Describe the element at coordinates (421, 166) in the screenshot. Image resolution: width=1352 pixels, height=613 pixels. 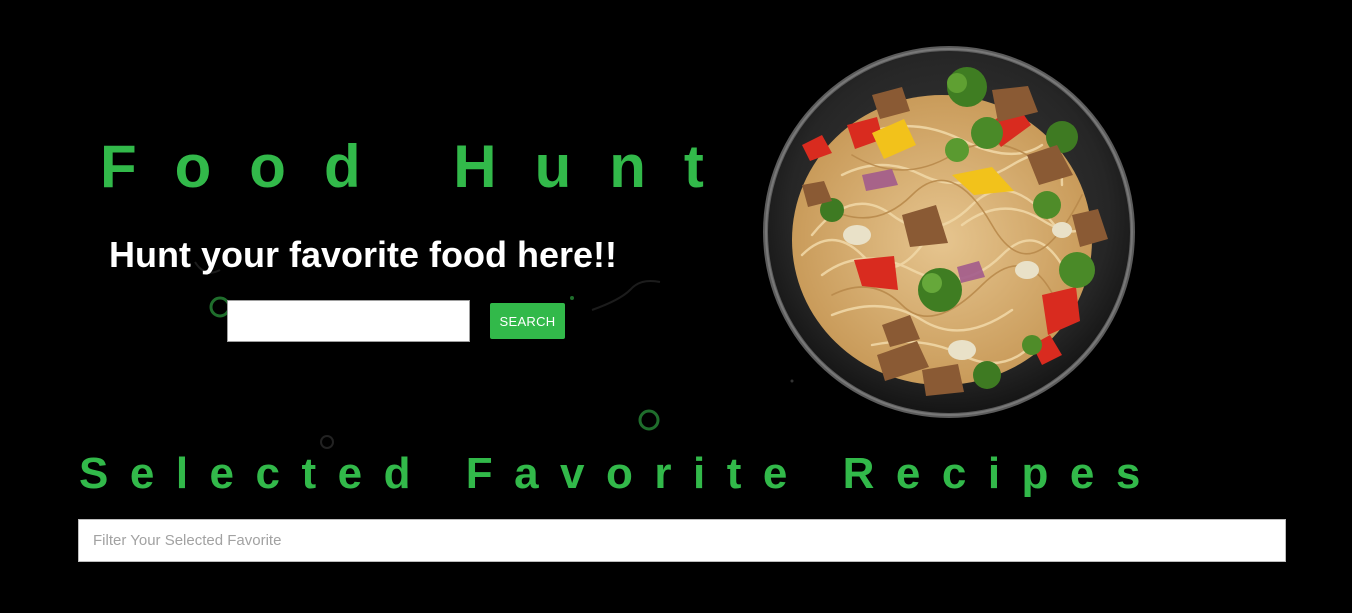
I see `brand-title: Food Hunt` at that location.